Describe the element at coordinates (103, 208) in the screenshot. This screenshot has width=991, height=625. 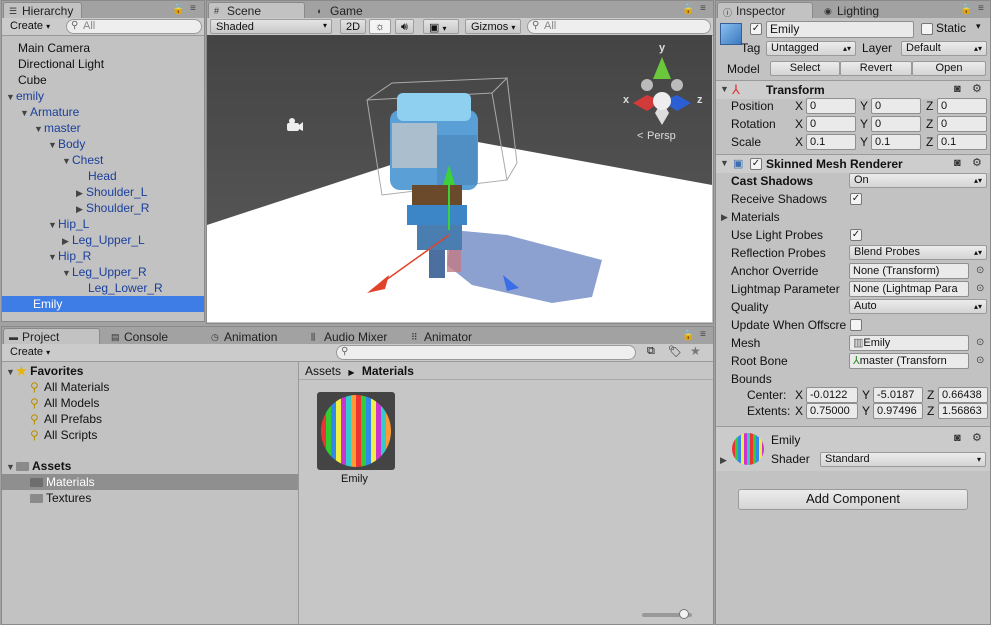
I see `hierarchy-item-shoulder-r: ▶ Shoulder_R` at that location.